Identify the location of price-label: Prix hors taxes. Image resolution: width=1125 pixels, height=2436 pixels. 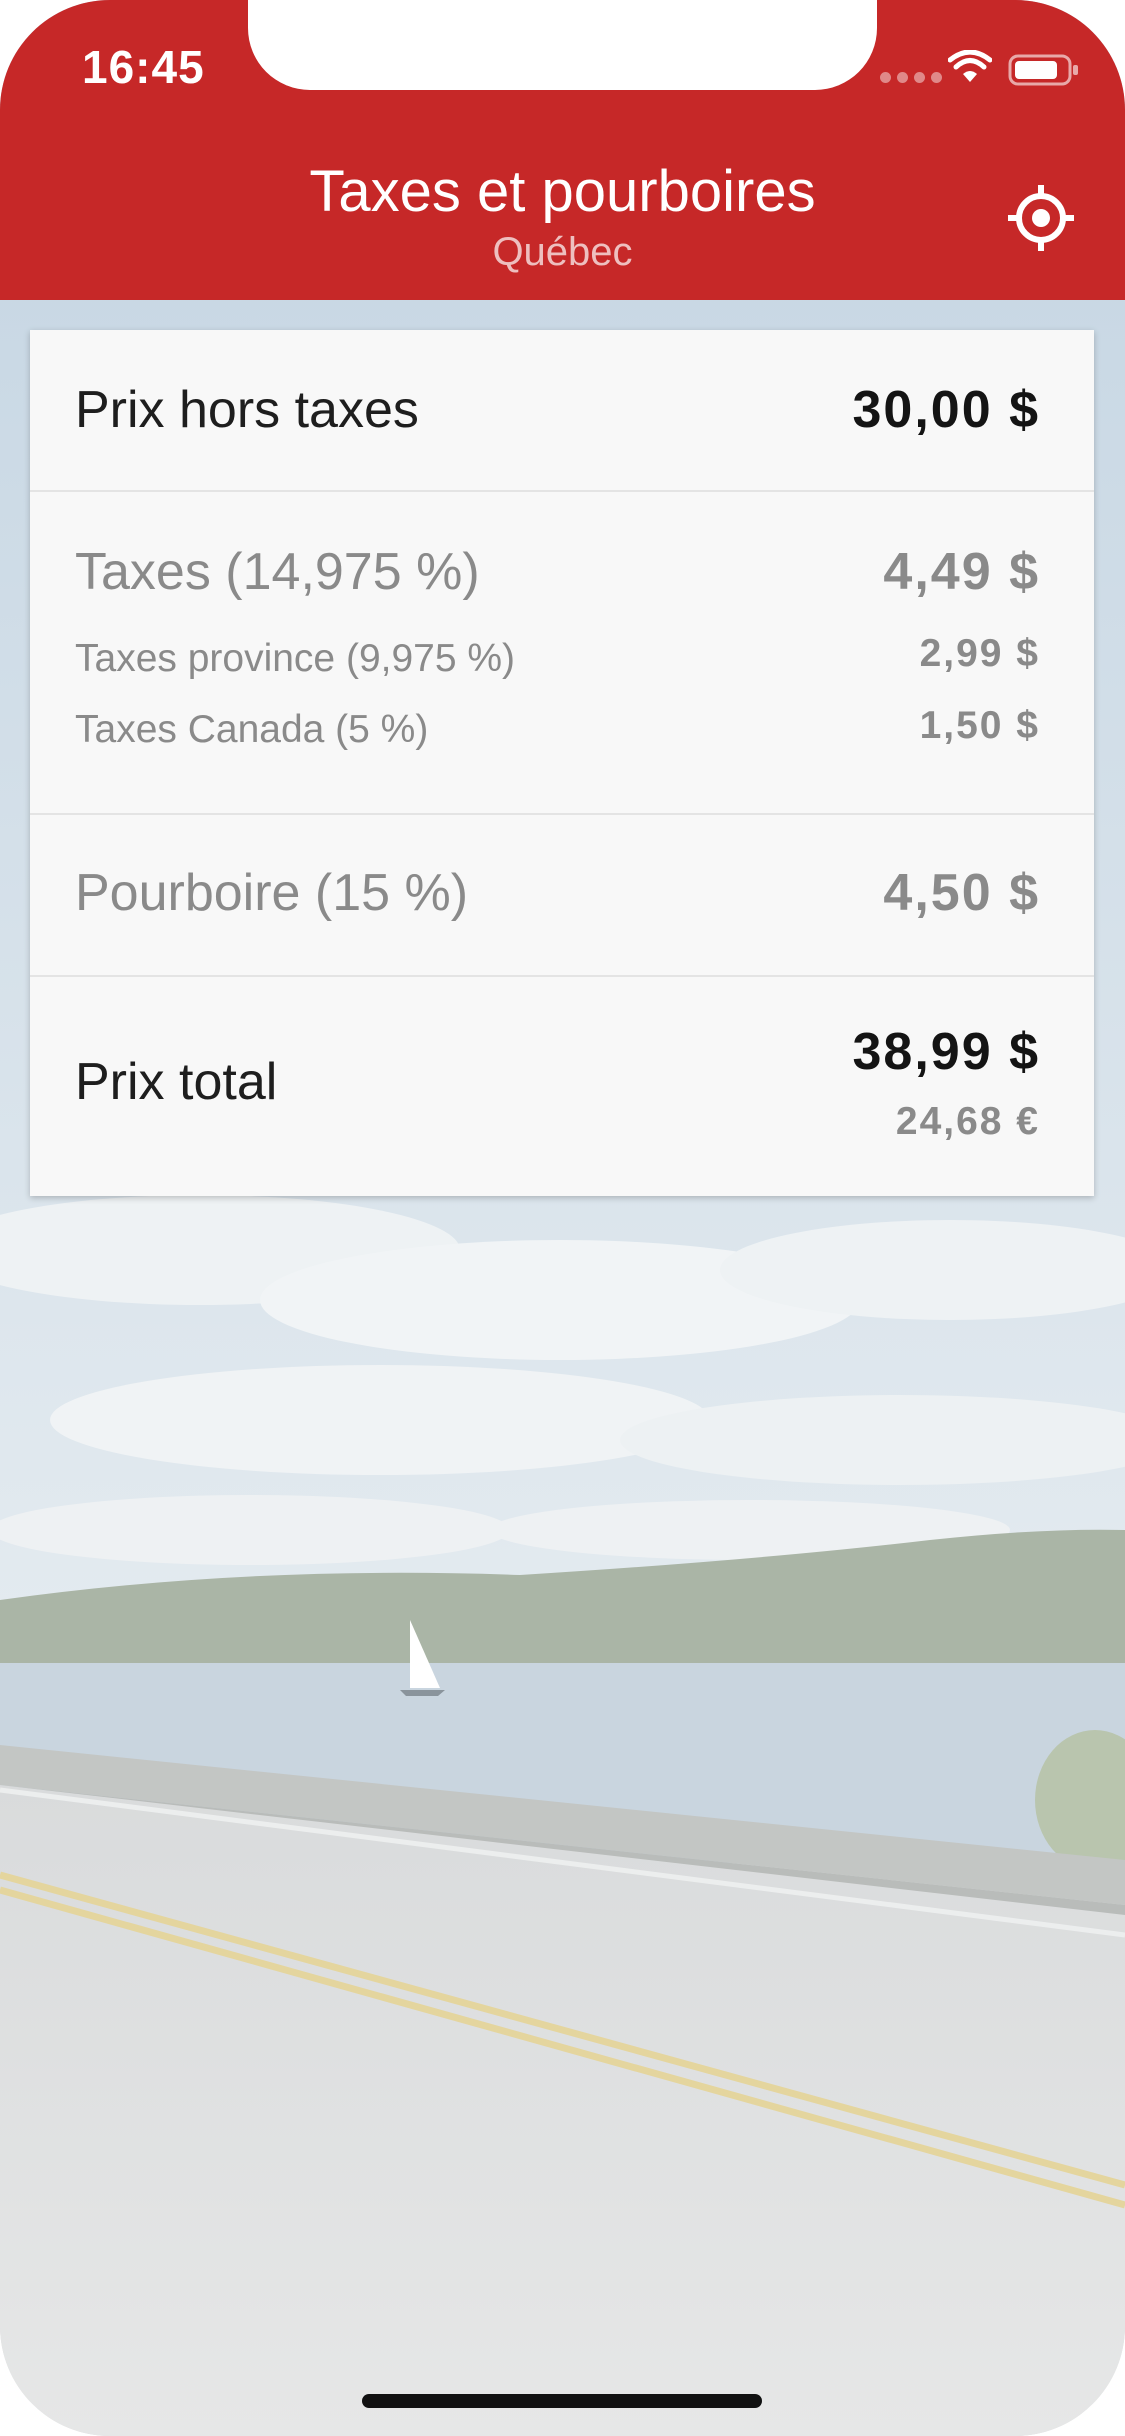
(247, 410).